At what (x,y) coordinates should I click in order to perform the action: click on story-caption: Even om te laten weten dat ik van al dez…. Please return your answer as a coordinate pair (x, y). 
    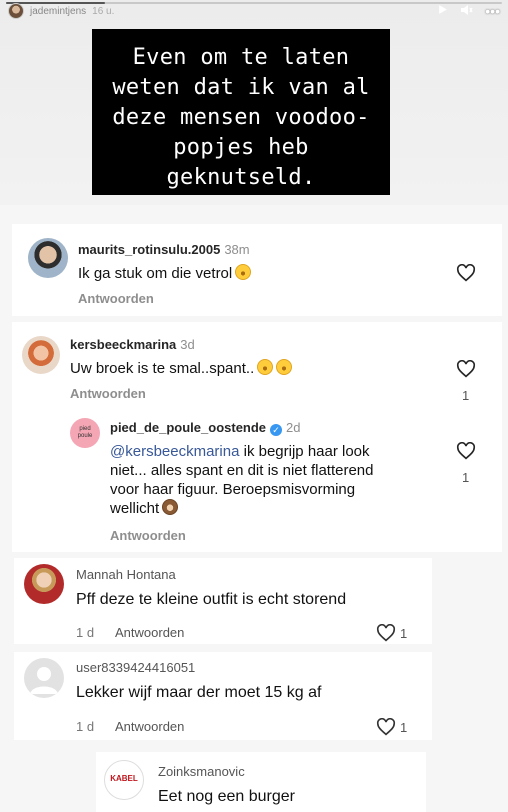
    Looking at the image, I should click on (241, 112).